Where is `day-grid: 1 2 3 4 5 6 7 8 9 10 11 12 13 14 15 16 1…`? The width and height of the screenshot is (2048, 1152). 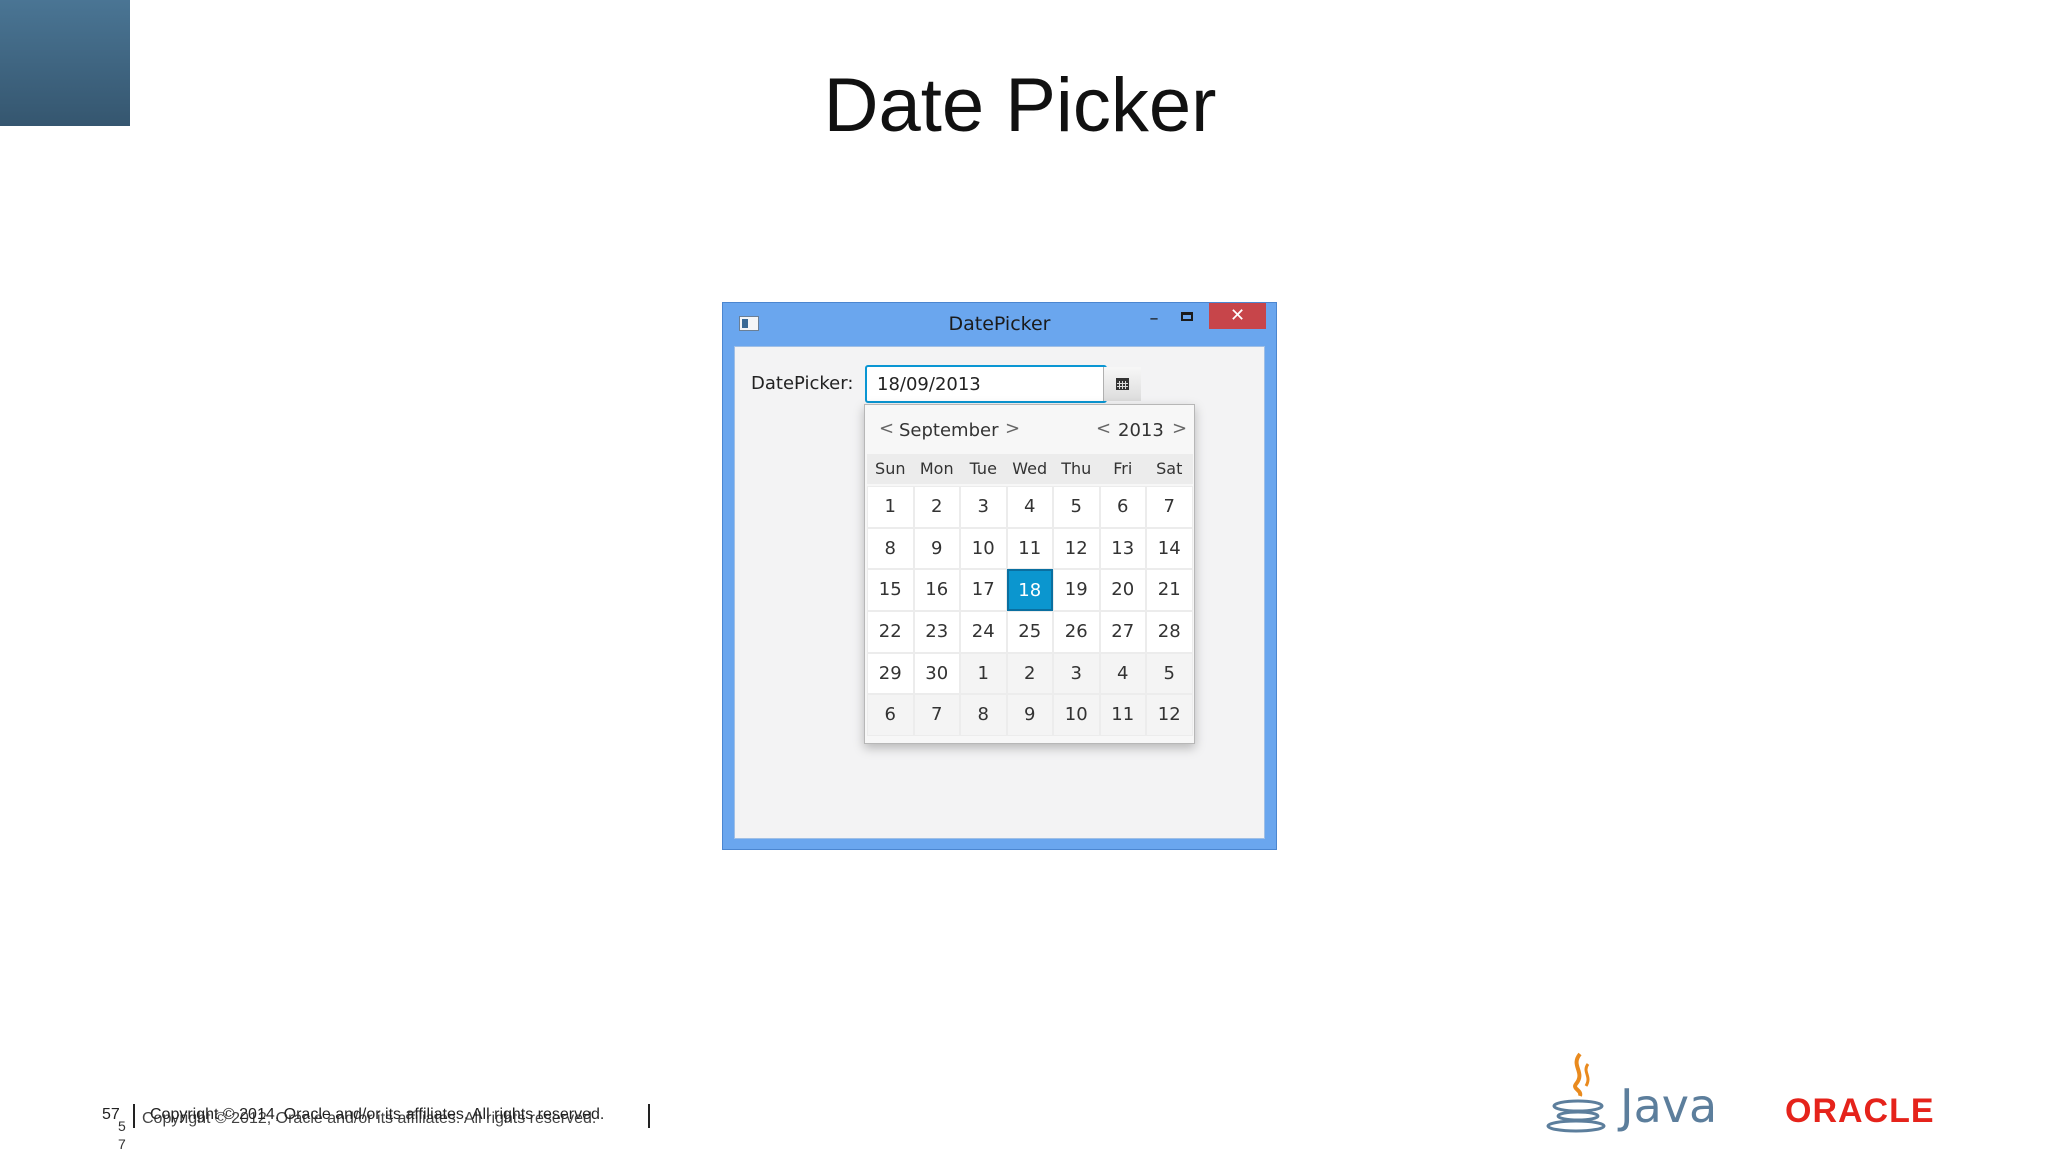
day-grid: 1 2 3 4 5 6 7 8 9 10 11 12 13 14 15 16 1… is located at coordinates (1030, 611).